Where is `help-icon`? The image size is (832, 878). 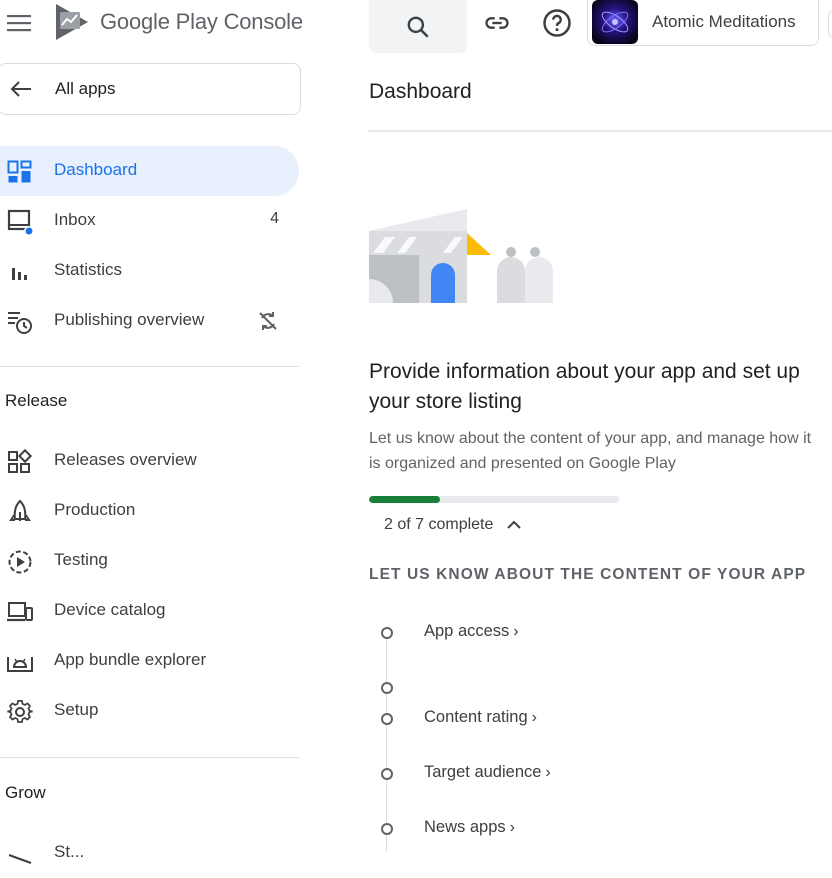
help-icon is located at coordinates (557, 23).